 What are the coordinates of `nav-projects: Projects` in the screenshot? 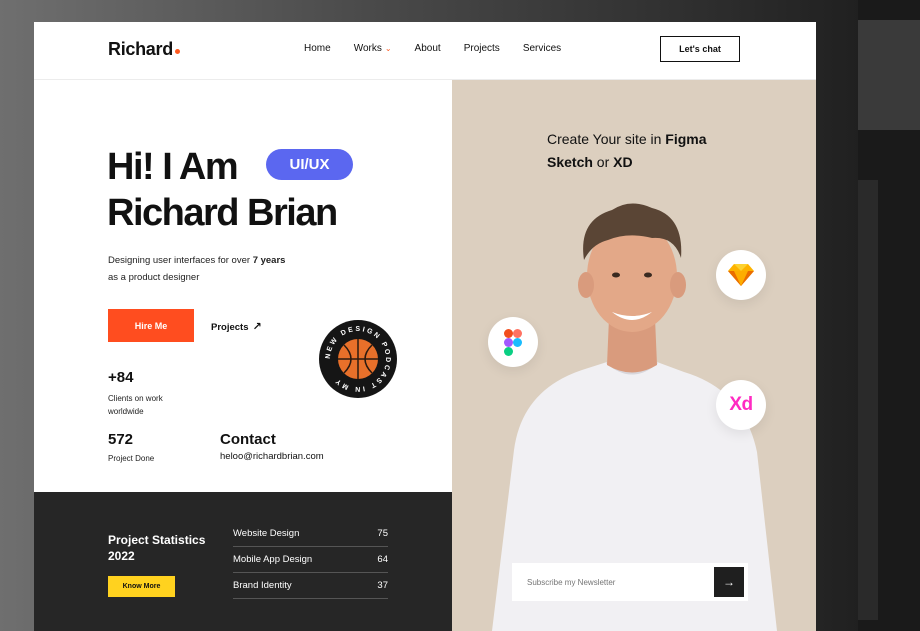 It's located at (482, 48).